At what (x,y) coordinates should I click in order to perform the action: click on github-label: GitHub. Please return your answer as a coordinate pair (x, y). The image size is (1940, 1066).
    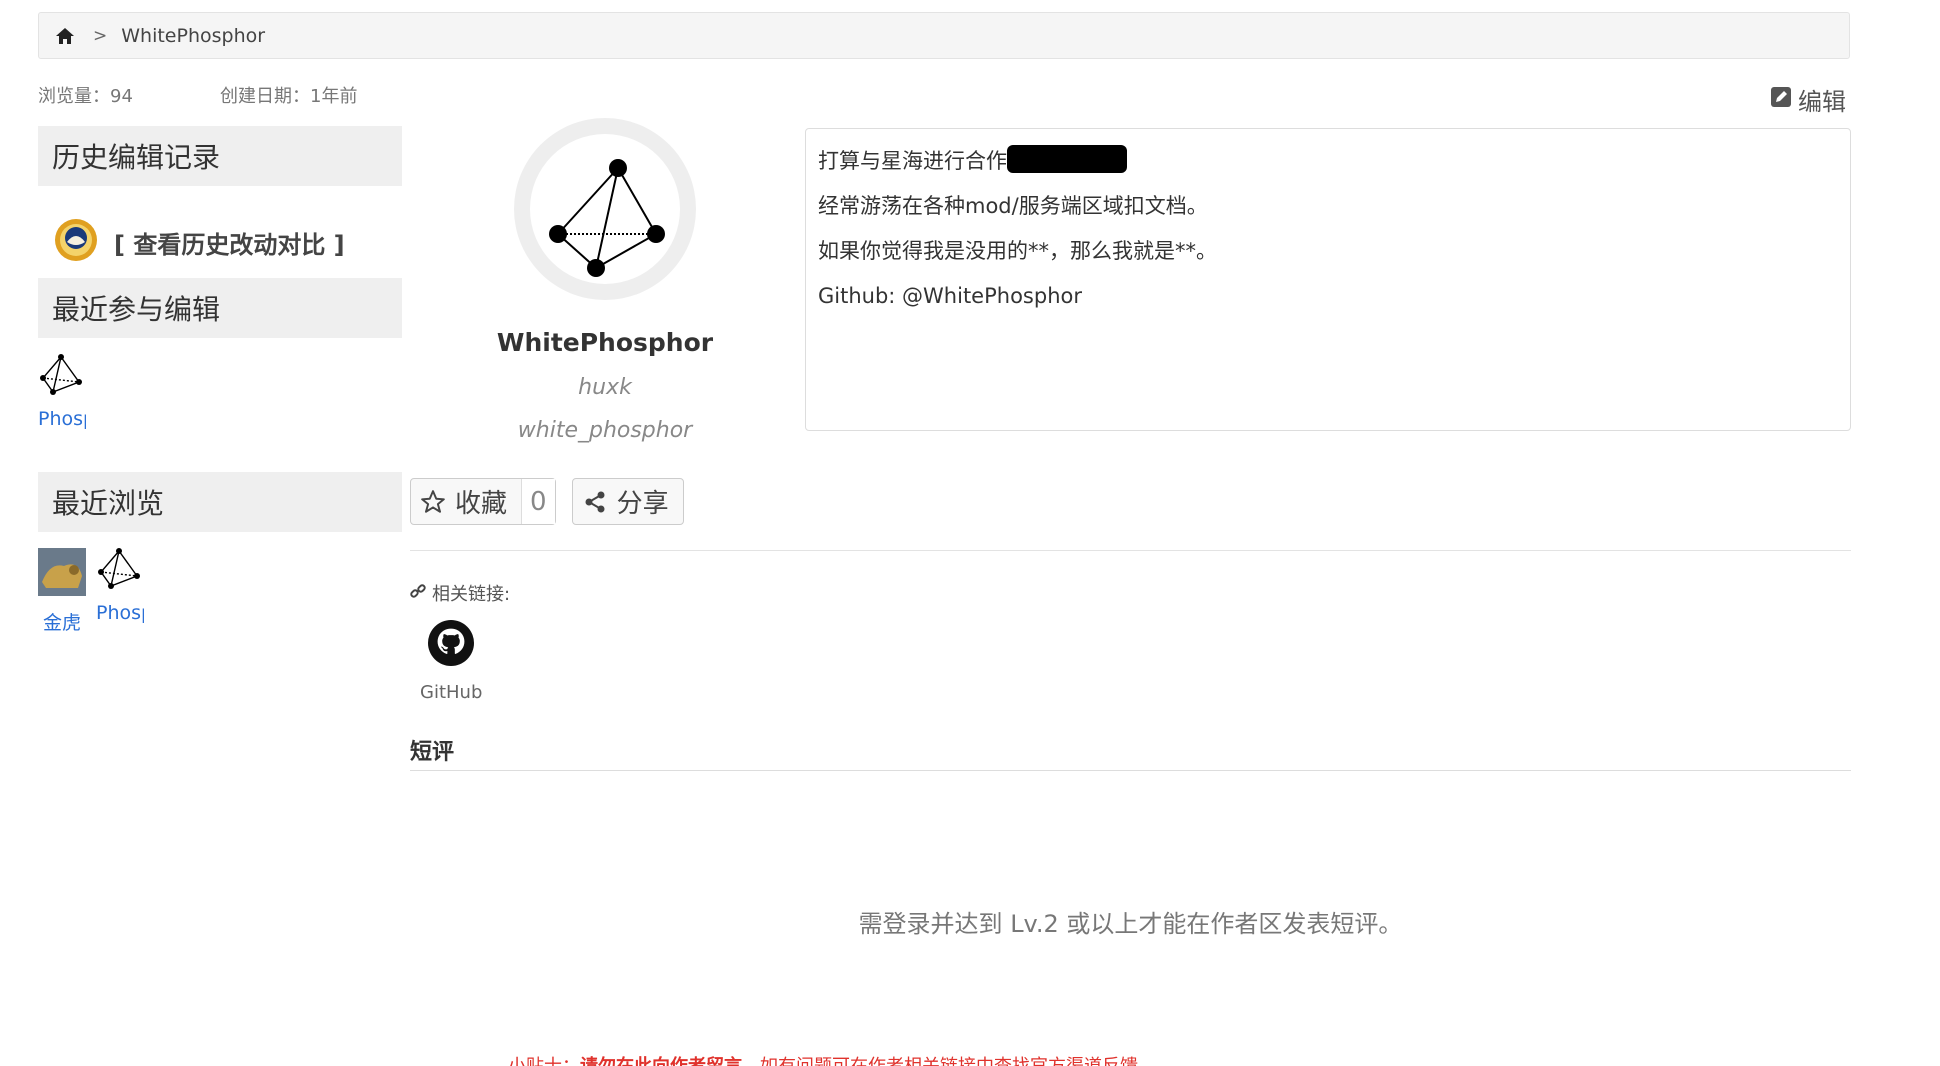
    Looking at the image, I should click on (451, 692).